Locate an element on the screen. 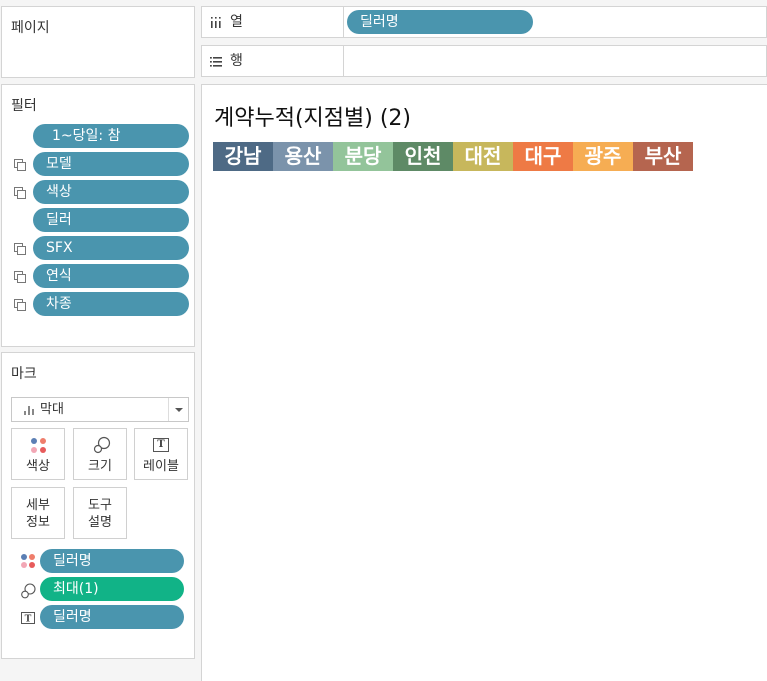  mark-field-color-dealer: 딜러명 is located at coordinates (112, 561).